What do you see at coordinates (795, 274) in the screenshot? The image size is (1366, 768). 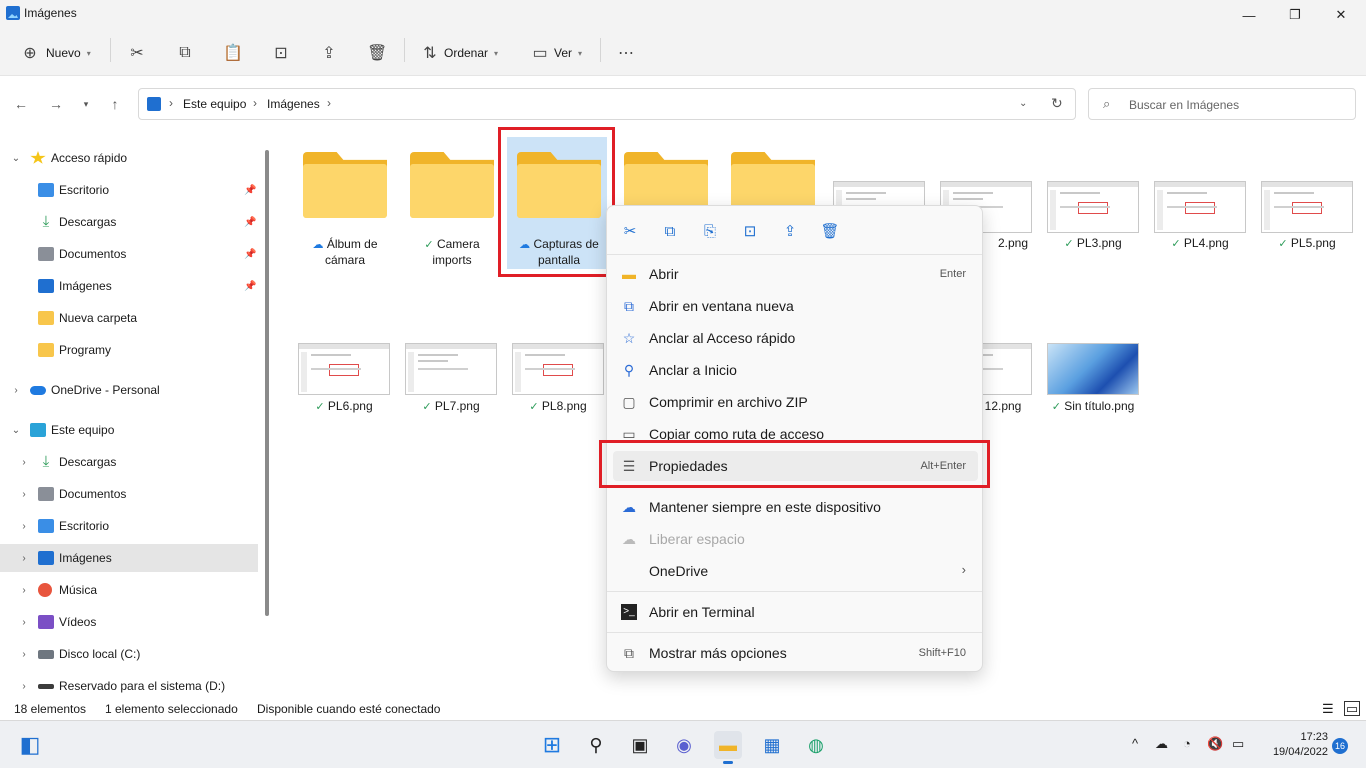 I see `menu-item-abrir: ▬ Abrir Enter` at bounding box center [795, 274].